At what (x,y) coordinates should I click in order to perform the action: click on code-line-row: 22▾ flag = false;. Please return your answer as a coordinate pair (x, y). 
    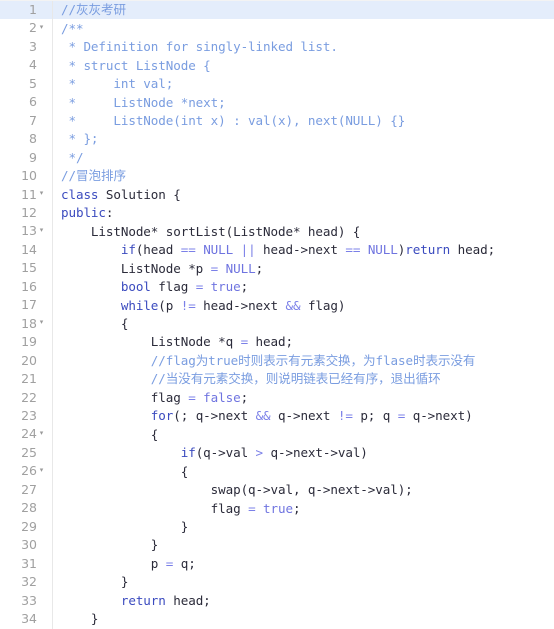
    Looking at the image, I should click on (277, 397).